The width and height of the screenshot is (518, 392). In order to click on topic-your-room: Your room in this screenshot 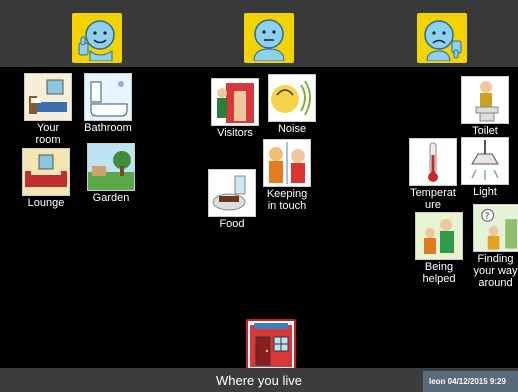, I will do `click(48, 109)`.